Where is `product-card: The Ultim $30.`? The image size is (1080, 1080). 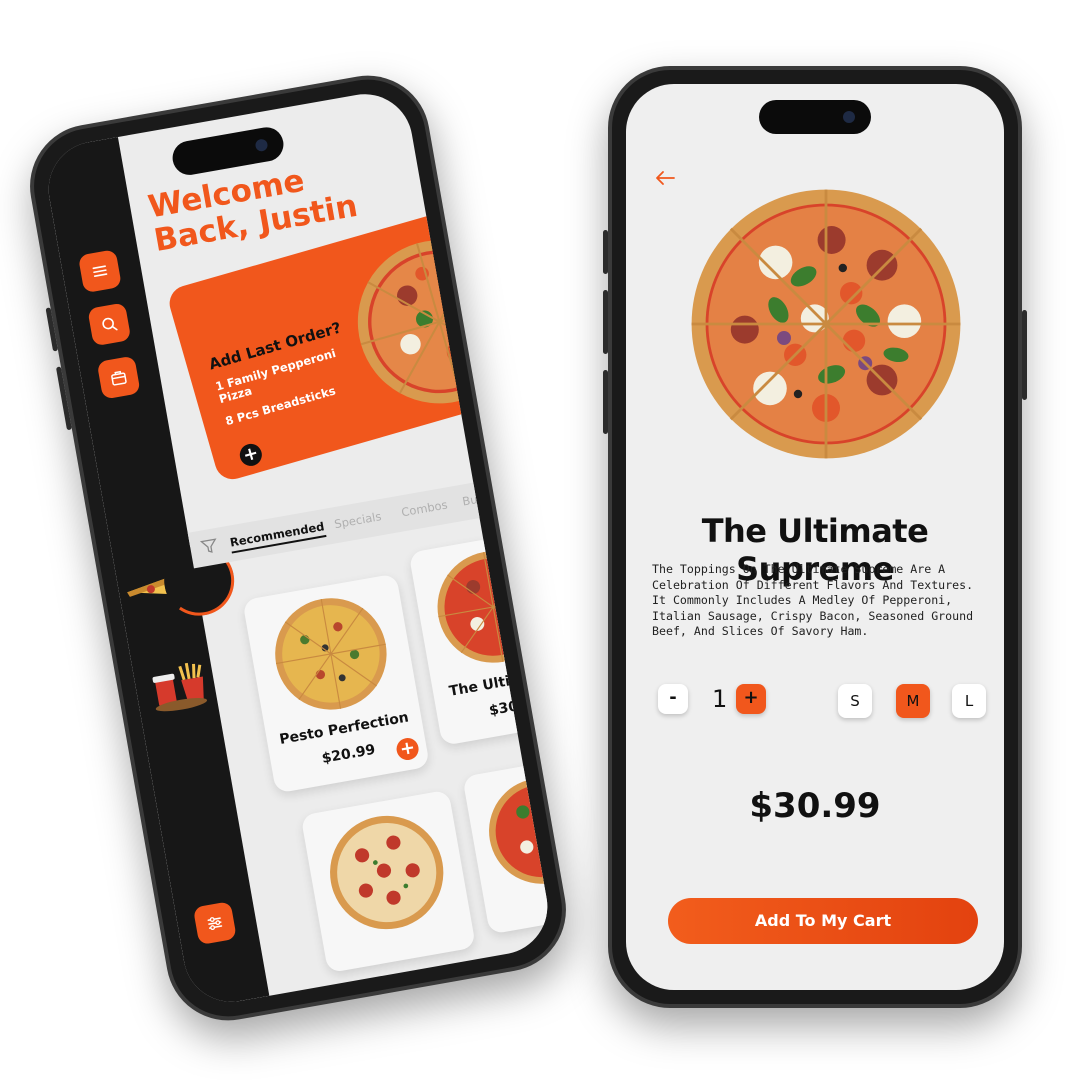
product-card: The Ultim $30. is located at coordinates (481, 637).